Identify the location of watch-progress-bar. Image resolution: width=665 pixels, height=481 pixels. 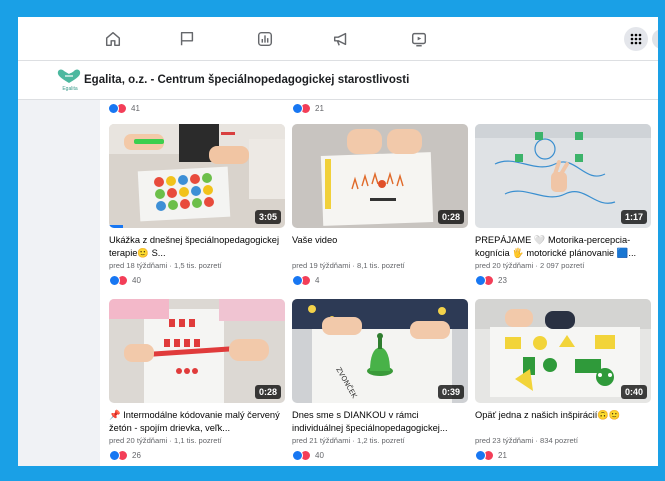
(116, 226).